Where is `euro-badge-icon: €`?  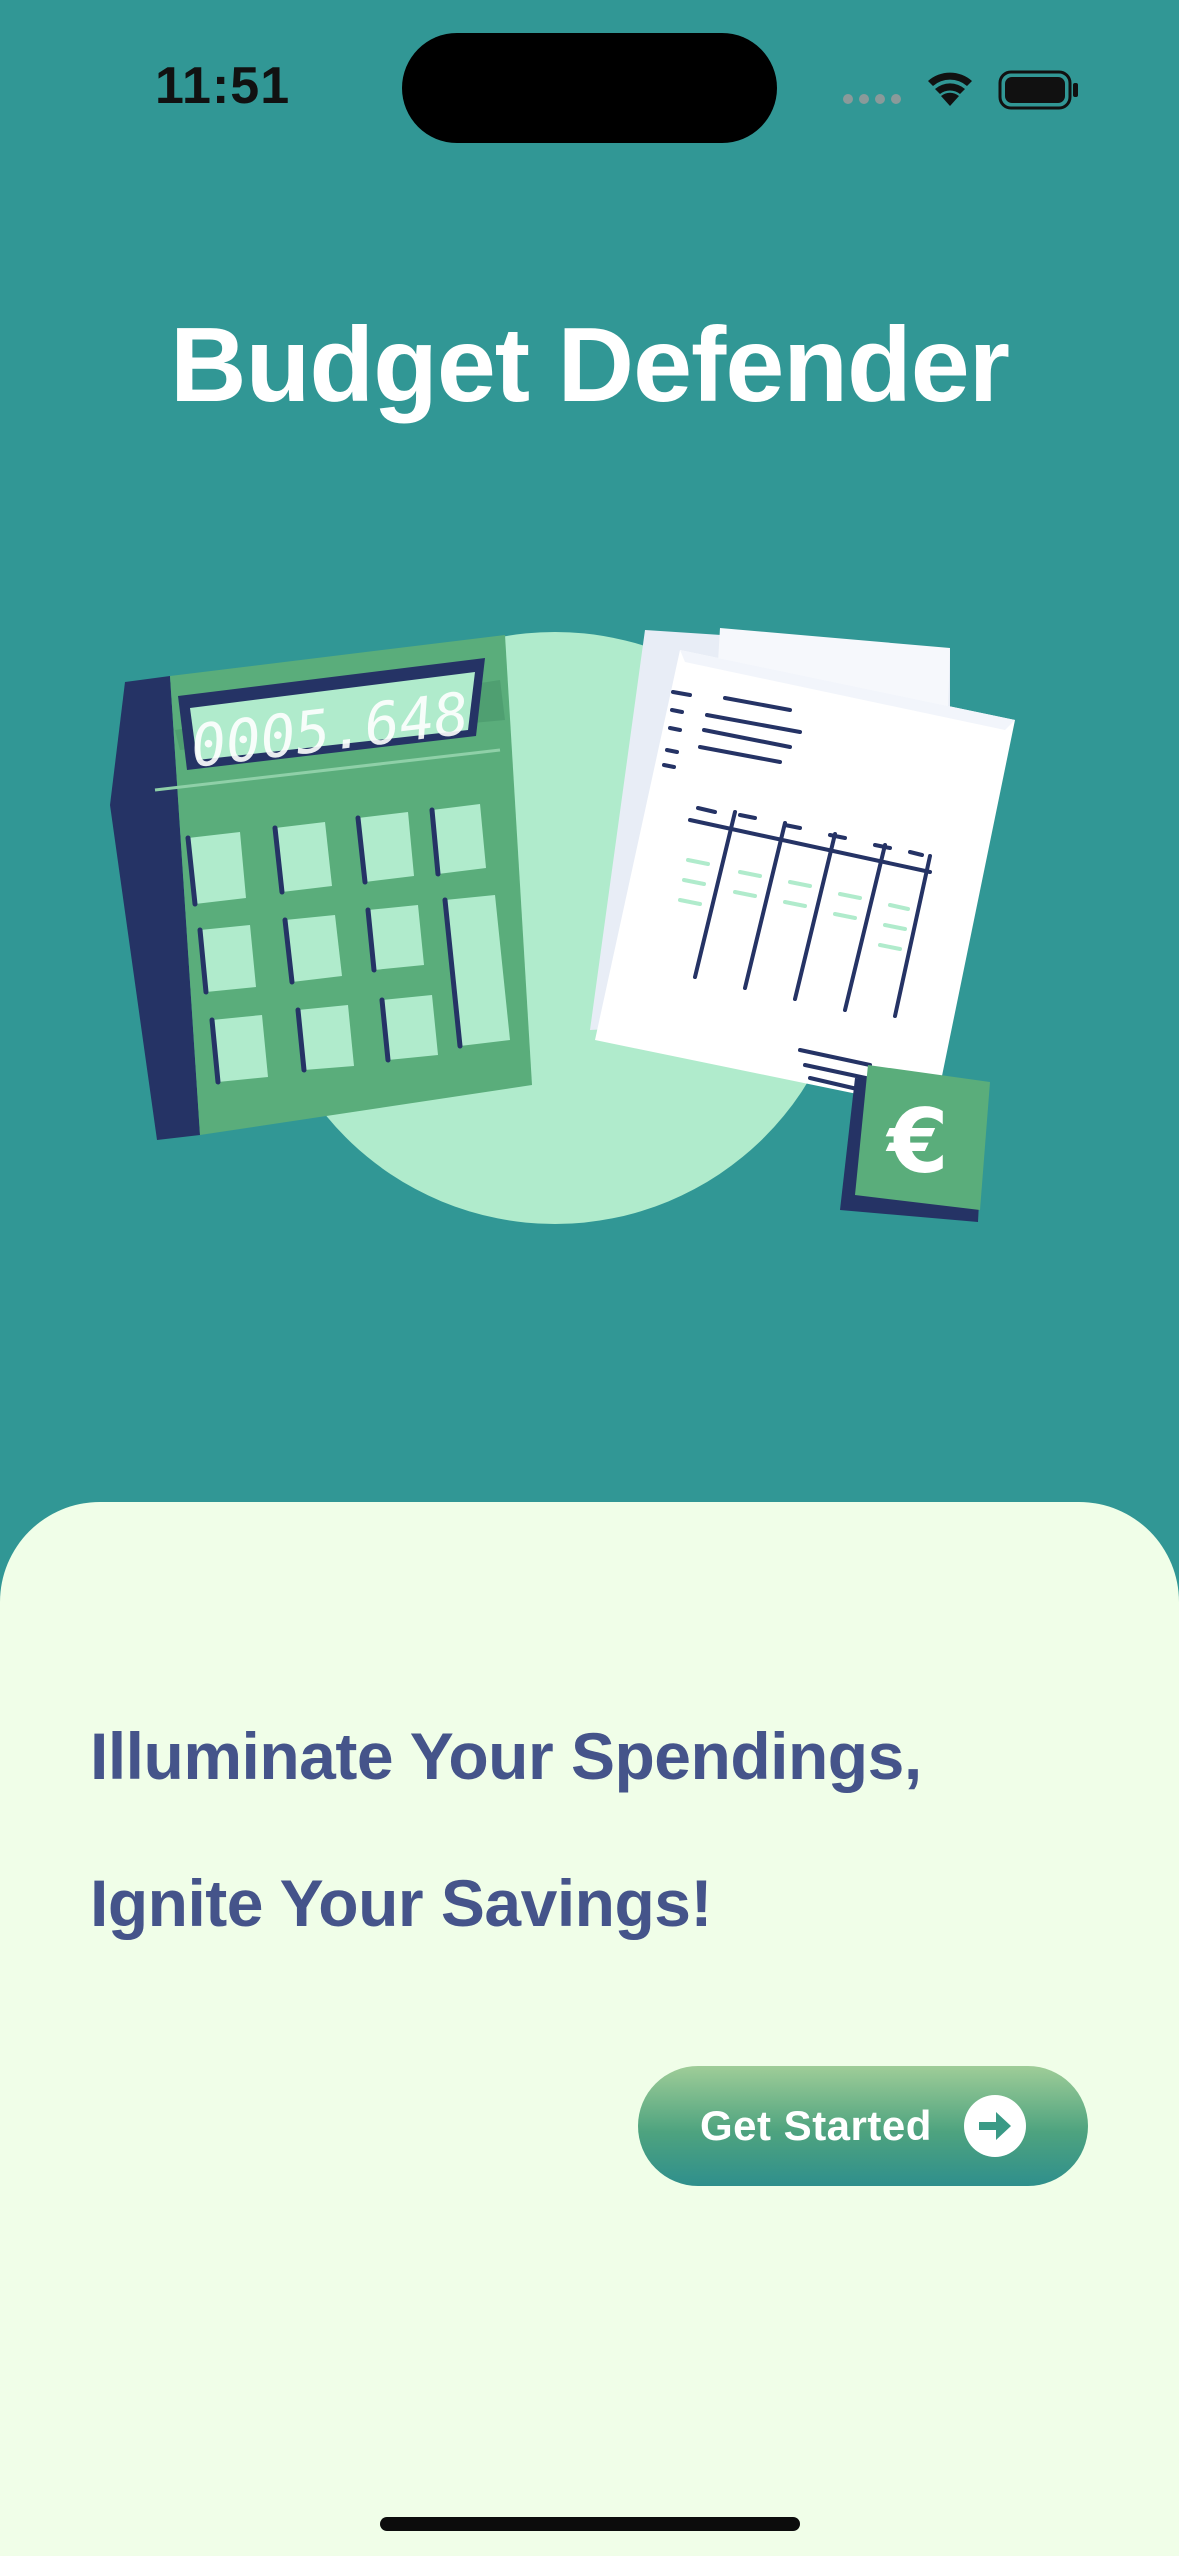 euro-badge-icon: € is located at coordinates (915, 1143).